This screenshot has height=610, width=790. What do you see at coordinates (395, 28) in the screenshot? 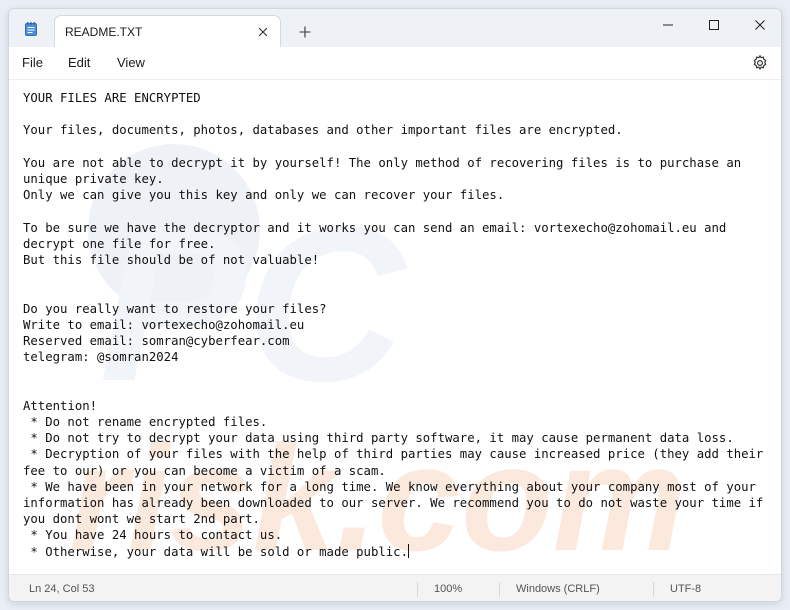
I see `title-bar: README.TXT` at bounding box center [395, 28].